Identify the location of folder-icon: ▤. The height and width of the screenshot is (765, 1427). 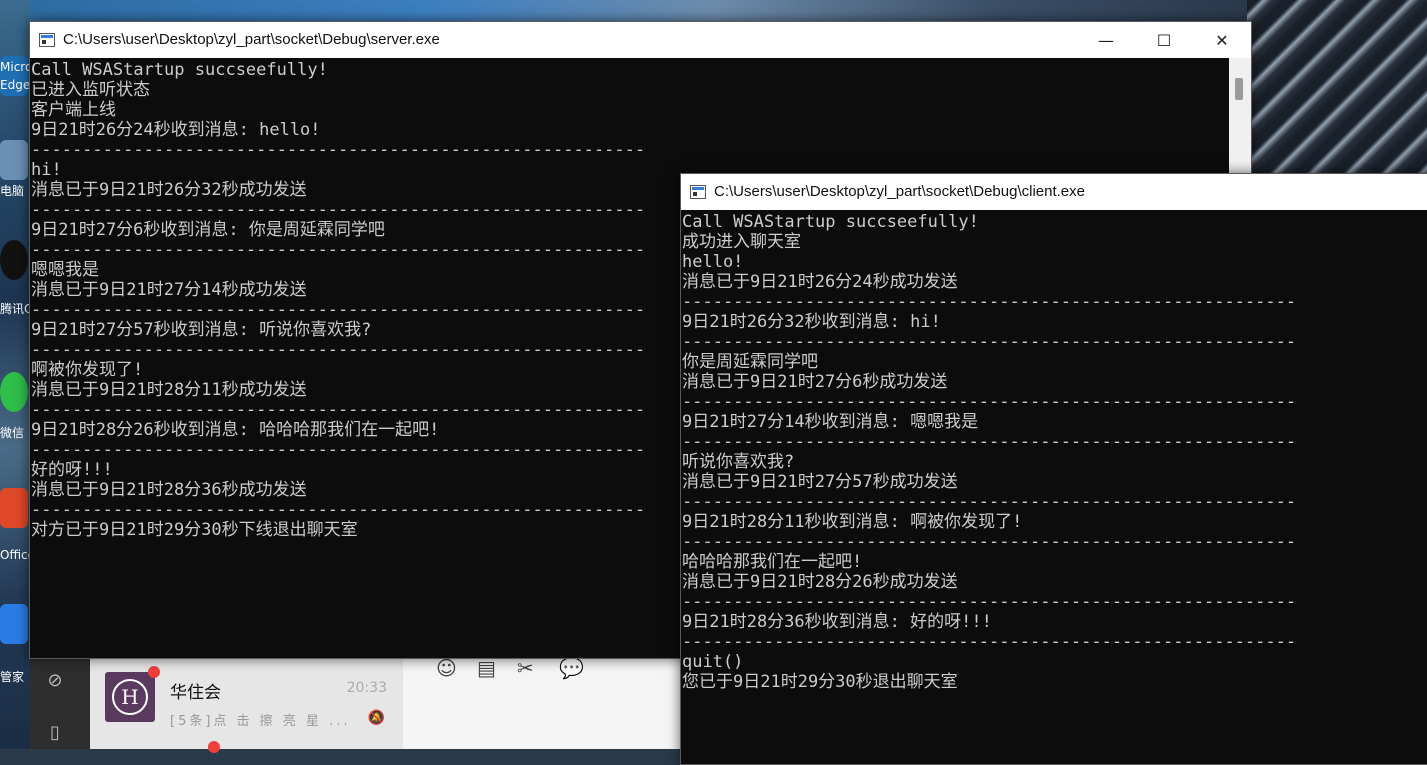
(486, 668).